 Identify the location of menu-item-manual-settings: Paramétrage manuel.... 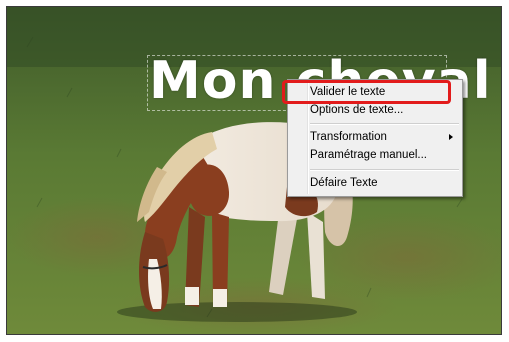
(375, 155).